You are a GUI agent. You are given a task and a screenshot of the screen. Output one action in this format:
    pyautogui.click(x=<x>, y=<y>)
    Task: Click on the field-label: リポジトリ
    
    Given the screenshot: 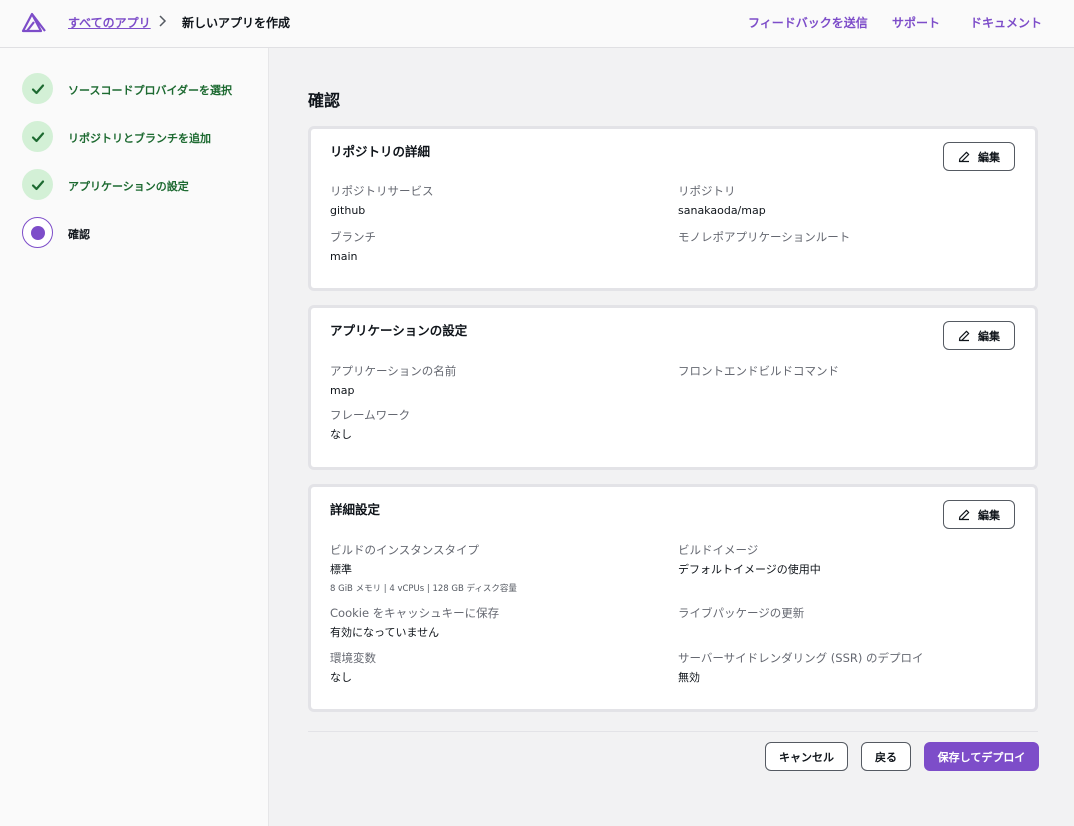 What is the action you would take?
    pyautogui.click(x=707, y=191)
    